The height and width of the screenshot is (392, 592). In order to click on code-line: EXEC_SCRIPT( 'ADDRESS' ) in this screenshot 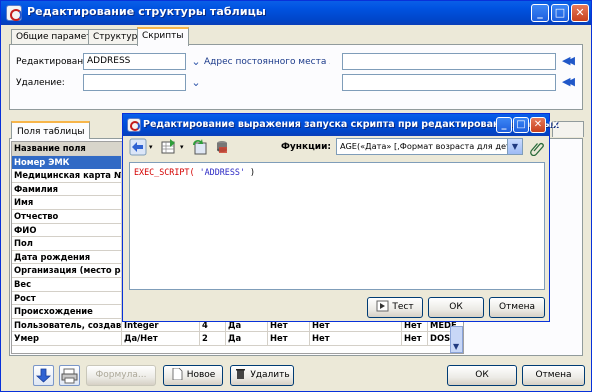, I will do `click(194, 172)`.